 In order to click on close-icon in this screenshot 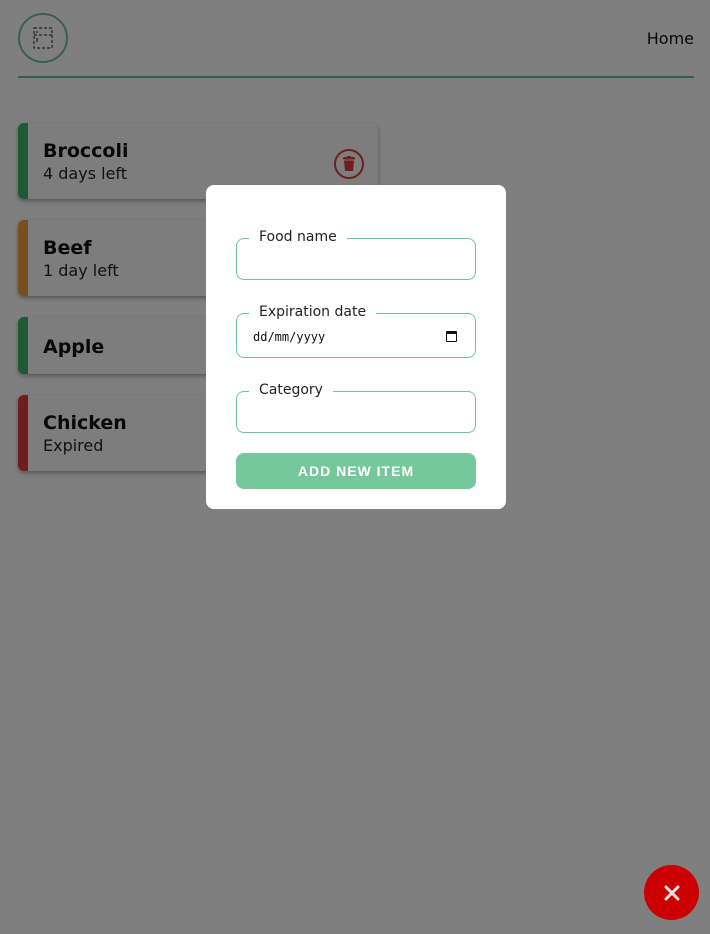, I will do `click(671, 892)`.